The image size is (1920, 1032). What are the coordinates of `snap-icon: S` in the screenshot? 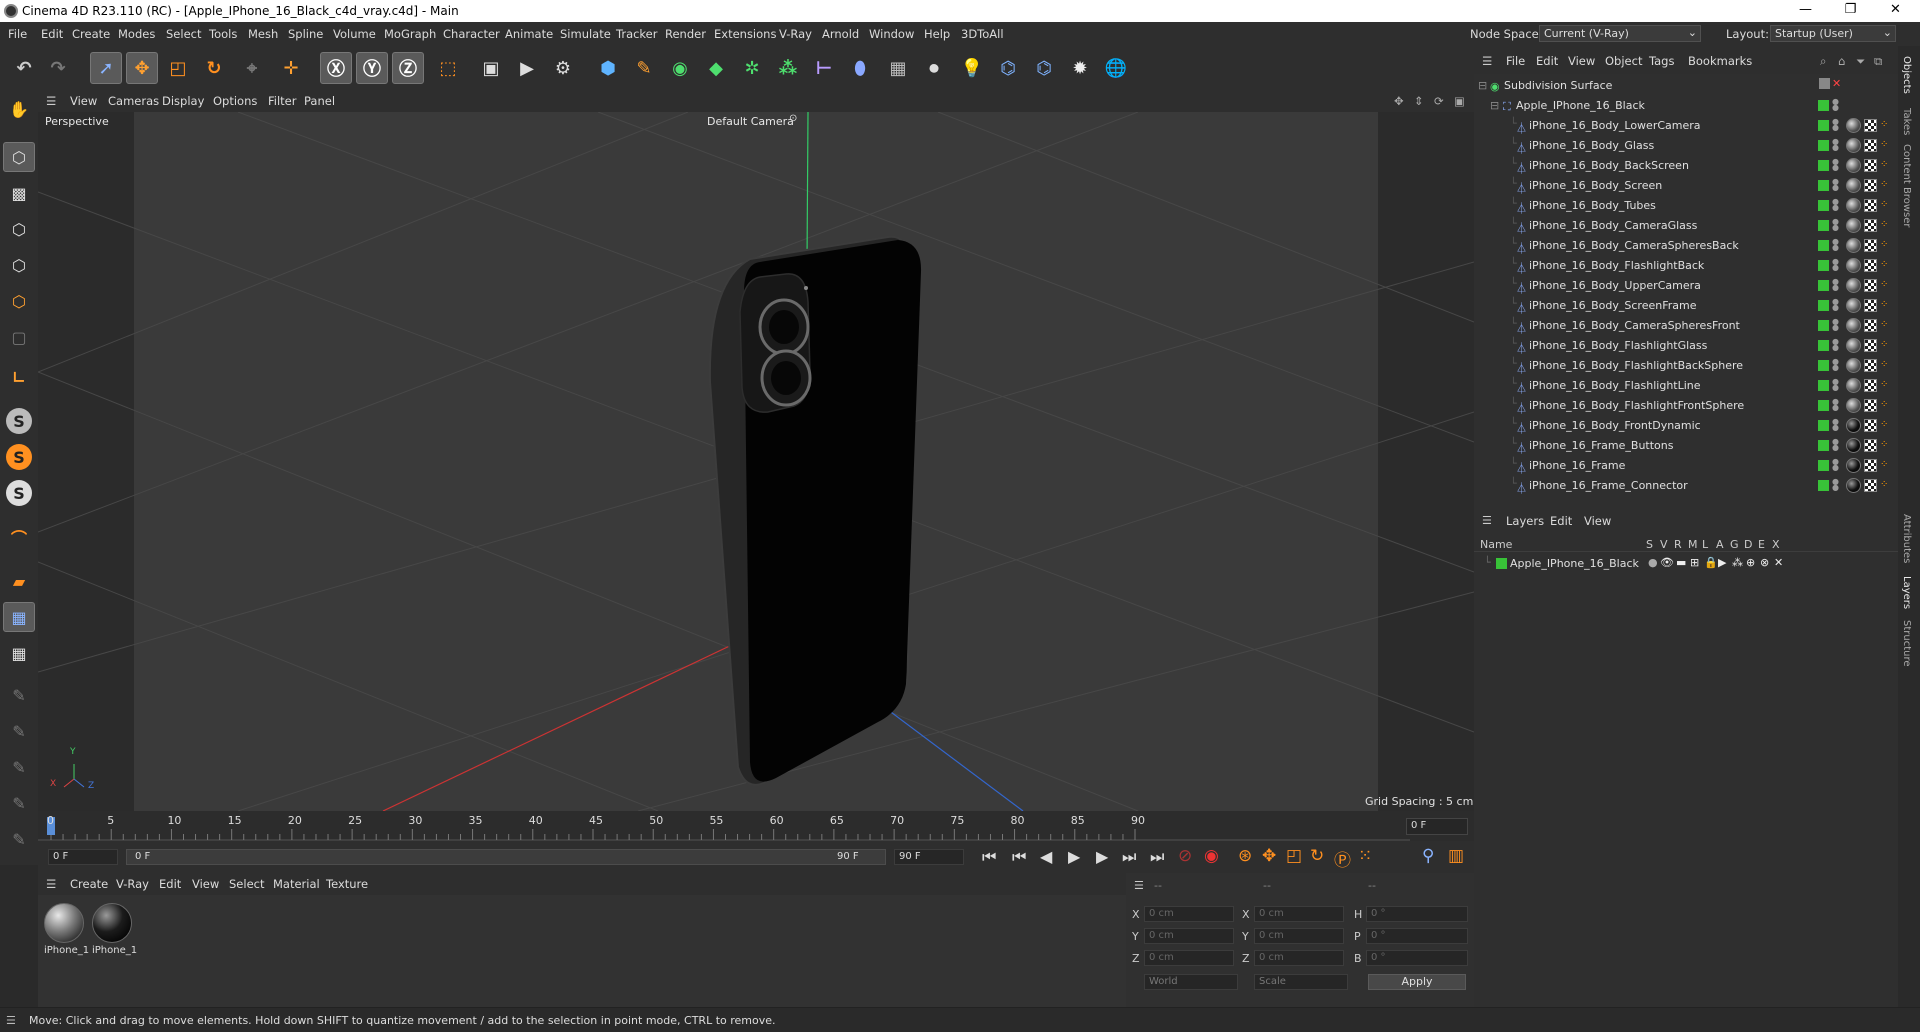 It's located at (19, 421).